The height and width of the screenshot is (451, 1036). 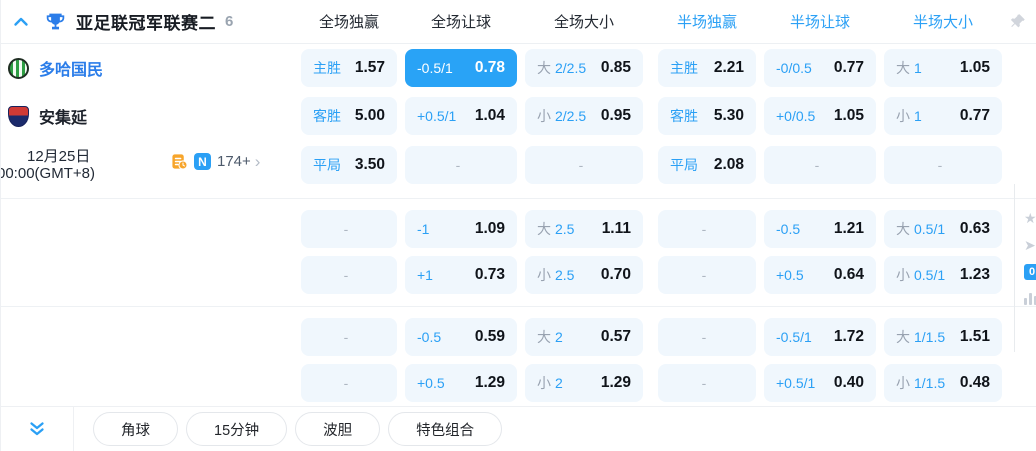 I want to click on trophy-icon, so click(x=55, y=21).